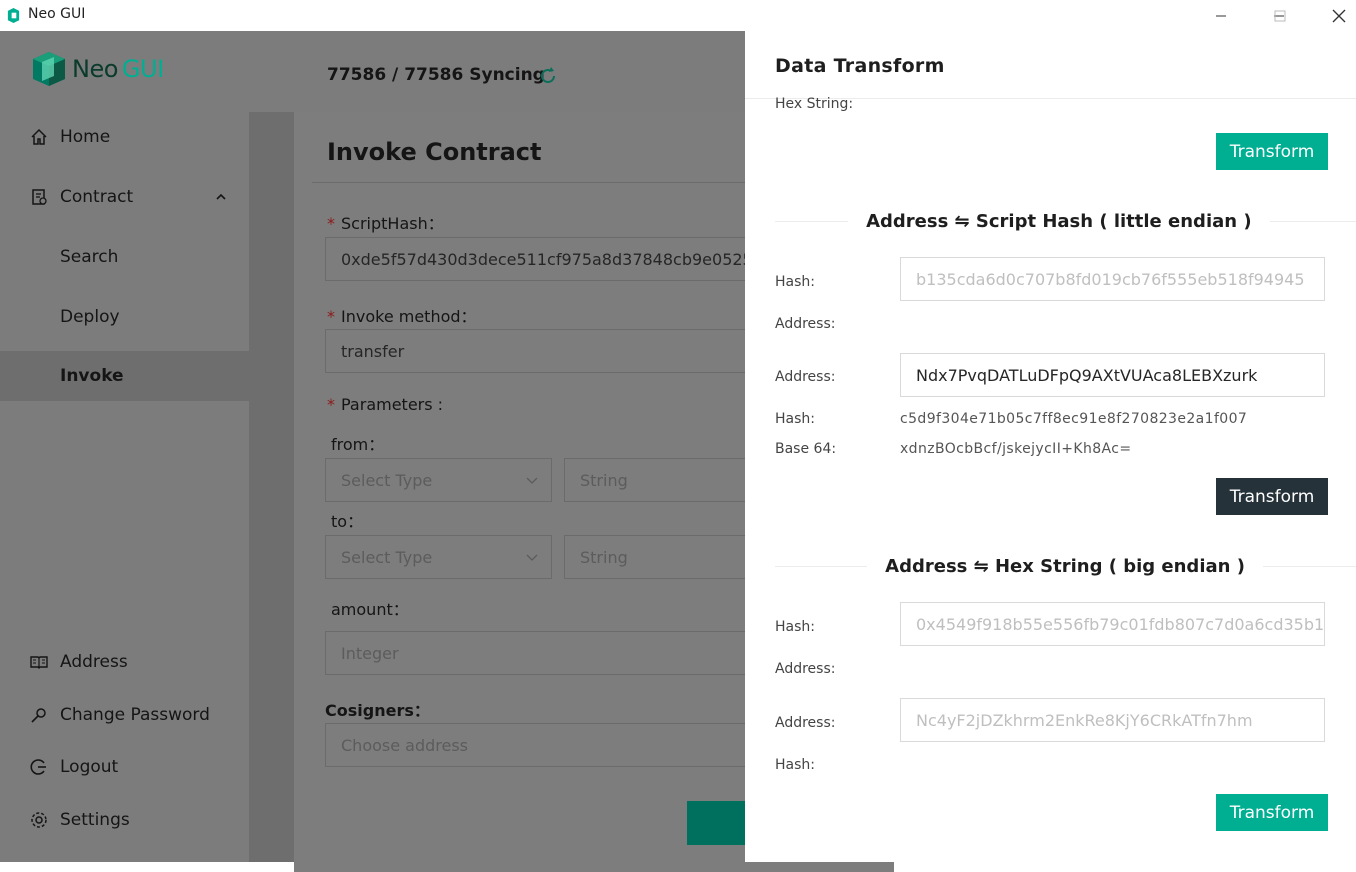 Image resolution: width=1356 pixels, height=872 pixels. Describe the element at coordinates (1016, 449) in the screenshot. I see `base64-result-value: xdnzBOcbBcf/jskejycII+Kh8Ac=` at that location.